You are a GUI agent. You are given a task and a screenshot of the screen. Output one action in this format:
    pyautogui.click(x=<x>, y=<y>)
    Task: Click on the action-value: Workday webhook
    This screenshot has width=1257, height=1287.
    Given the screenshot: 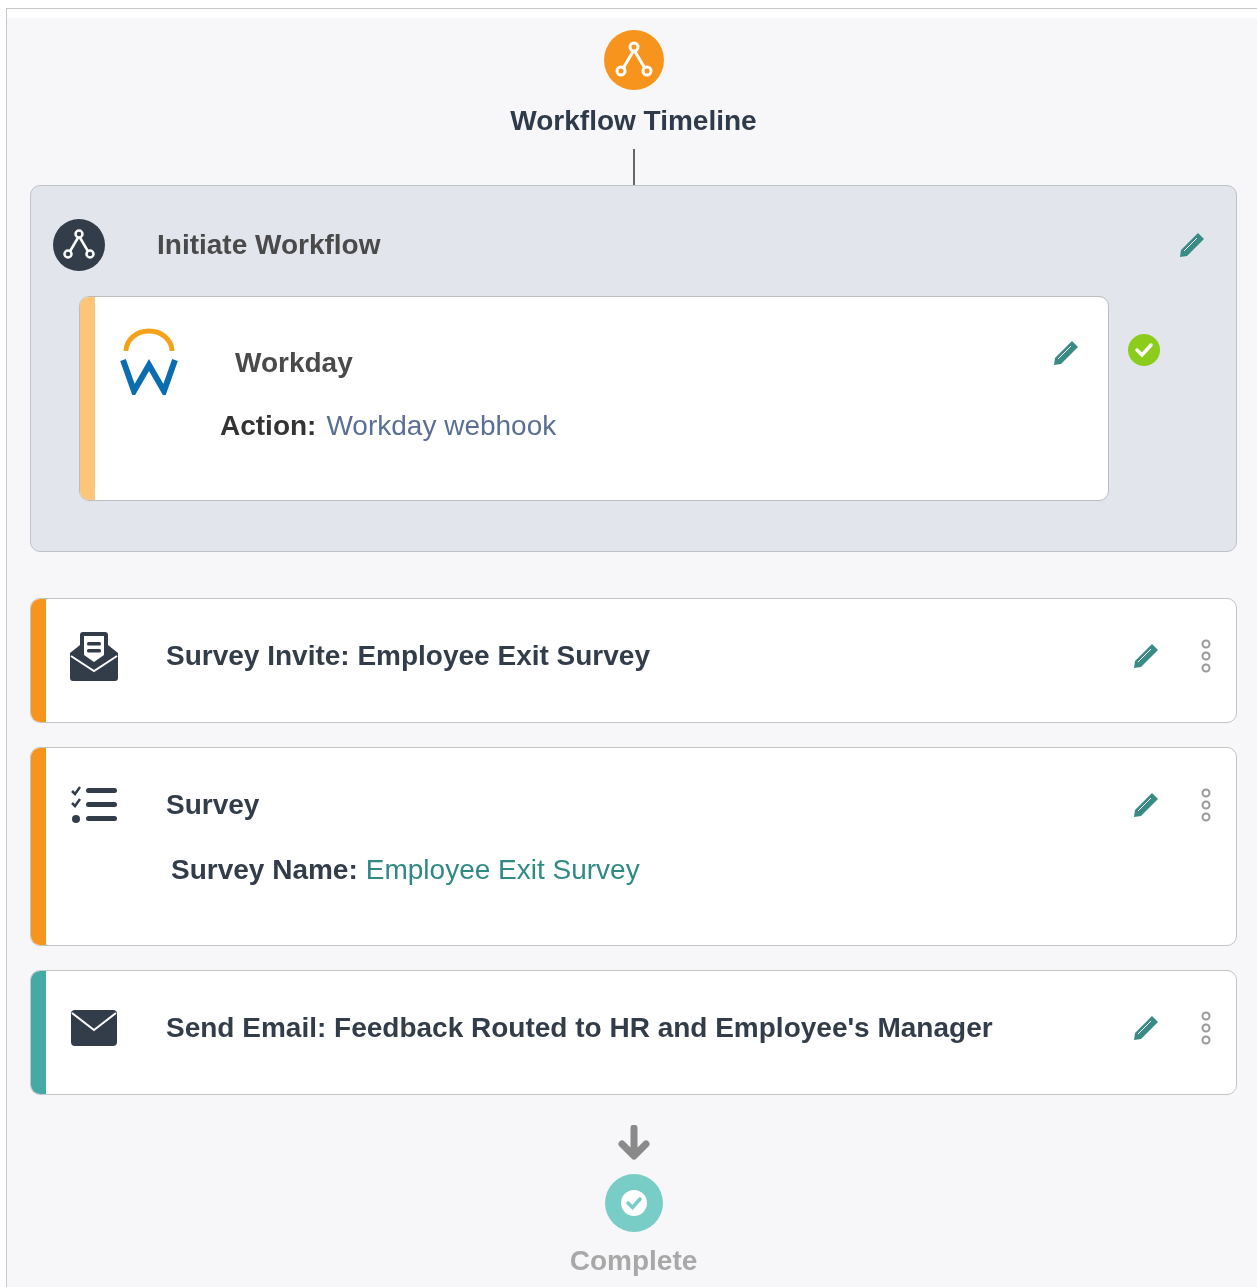 What is the action you would take?
    pyautogui.click(x=441, y=426)
    